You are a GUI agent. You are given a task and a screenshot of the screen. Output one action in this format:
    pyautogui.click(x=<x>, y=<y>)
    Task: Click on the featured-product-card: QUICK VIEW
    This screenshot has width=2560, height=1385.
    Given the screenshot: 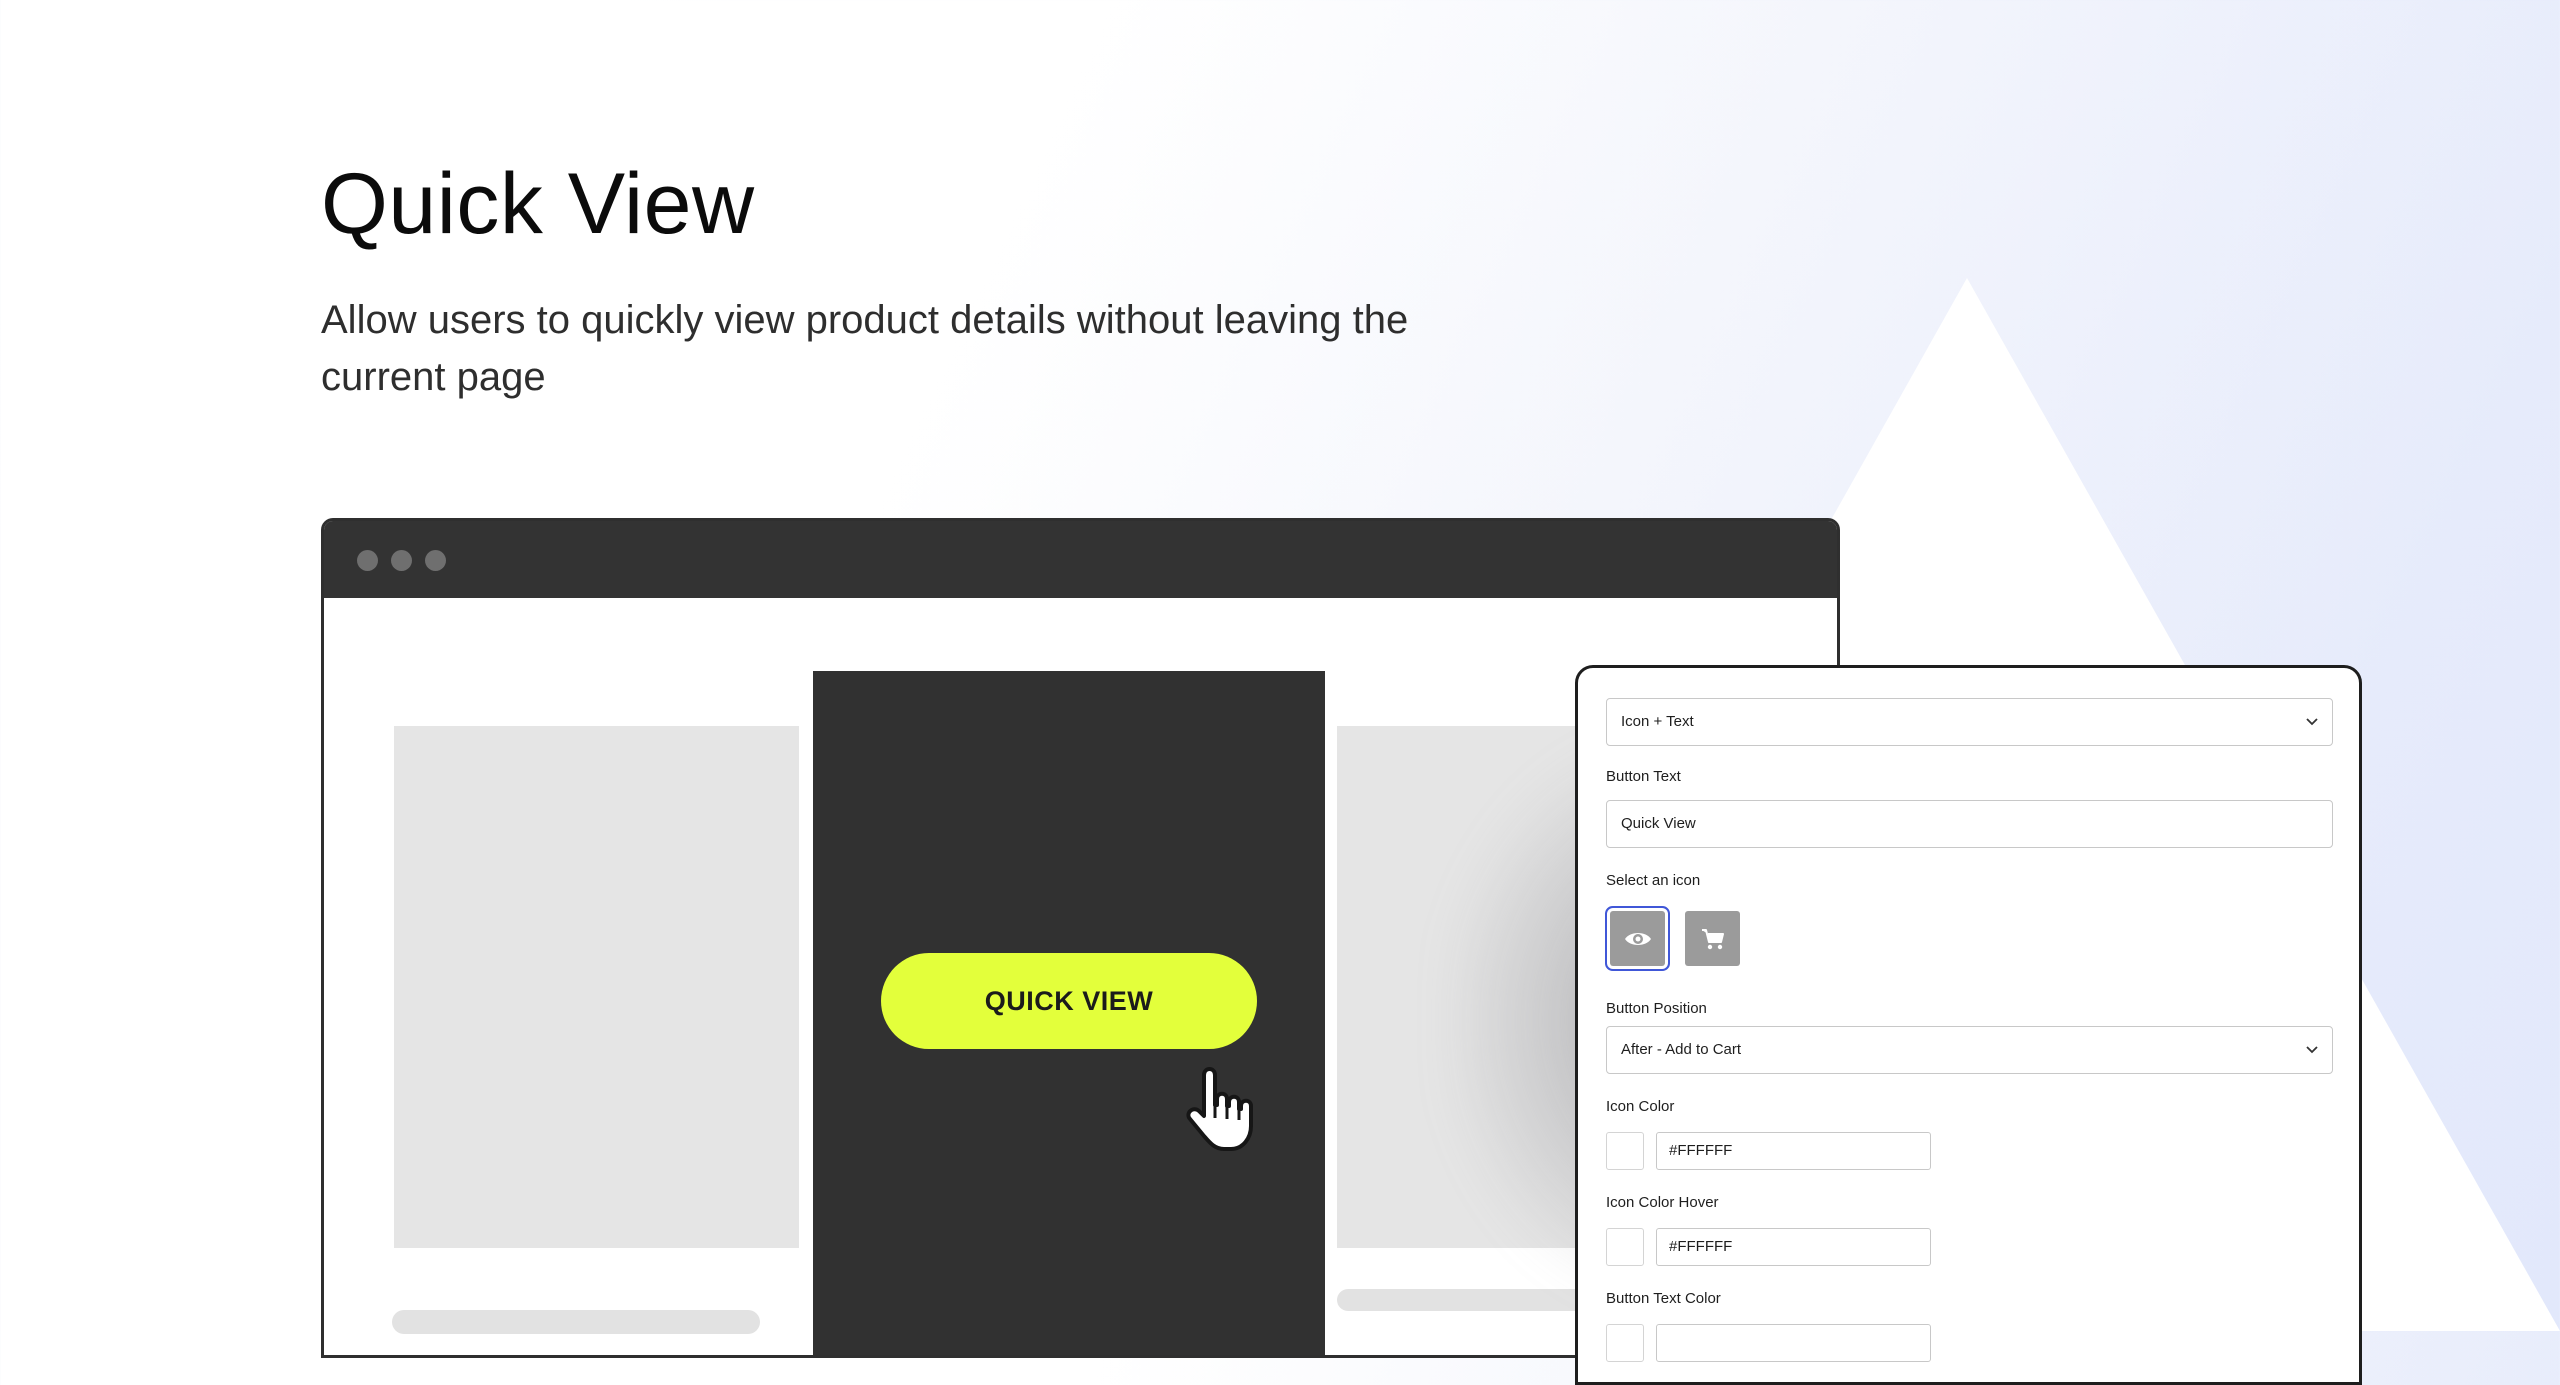 What is the action you would take?
    pyautogui.click(x=1069, y=1013)
    